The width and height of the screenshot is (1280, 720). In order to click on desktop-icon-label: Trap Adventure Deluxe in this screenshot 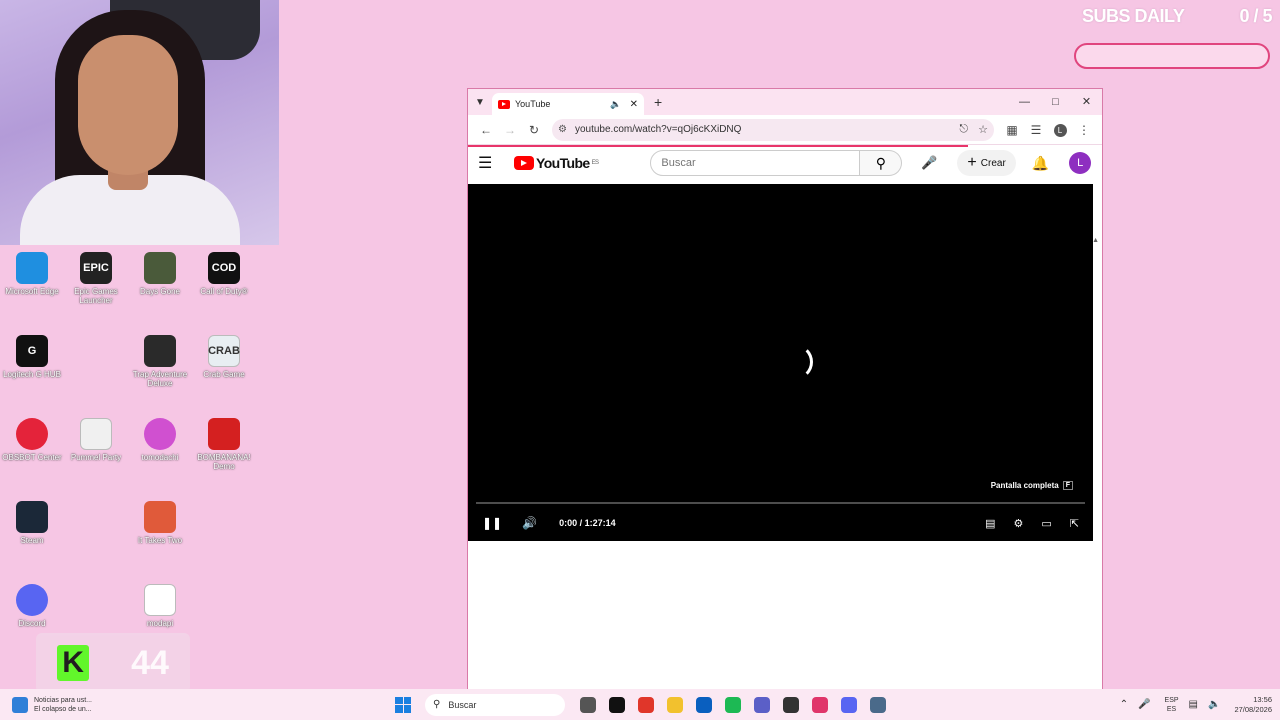, I will do `click(160, 379)`.